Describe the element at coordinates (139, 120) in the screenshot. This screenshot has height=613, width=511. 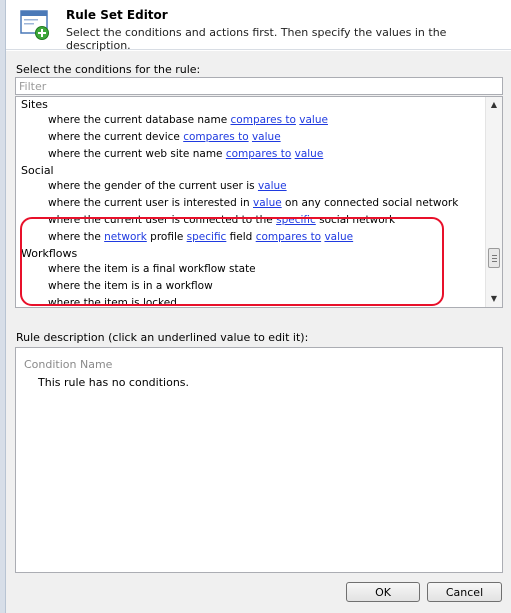
I see `condition-text: where the current database name` at that location.